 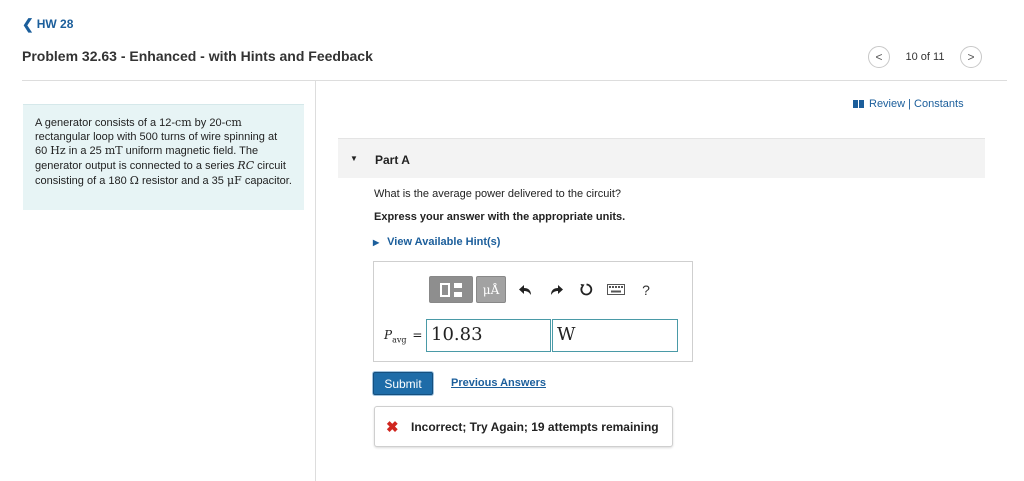 What do you see at coordinates (246, 166) in the screenshot?
I see `rc-symbol: RC` at bounding box center [246, 166].